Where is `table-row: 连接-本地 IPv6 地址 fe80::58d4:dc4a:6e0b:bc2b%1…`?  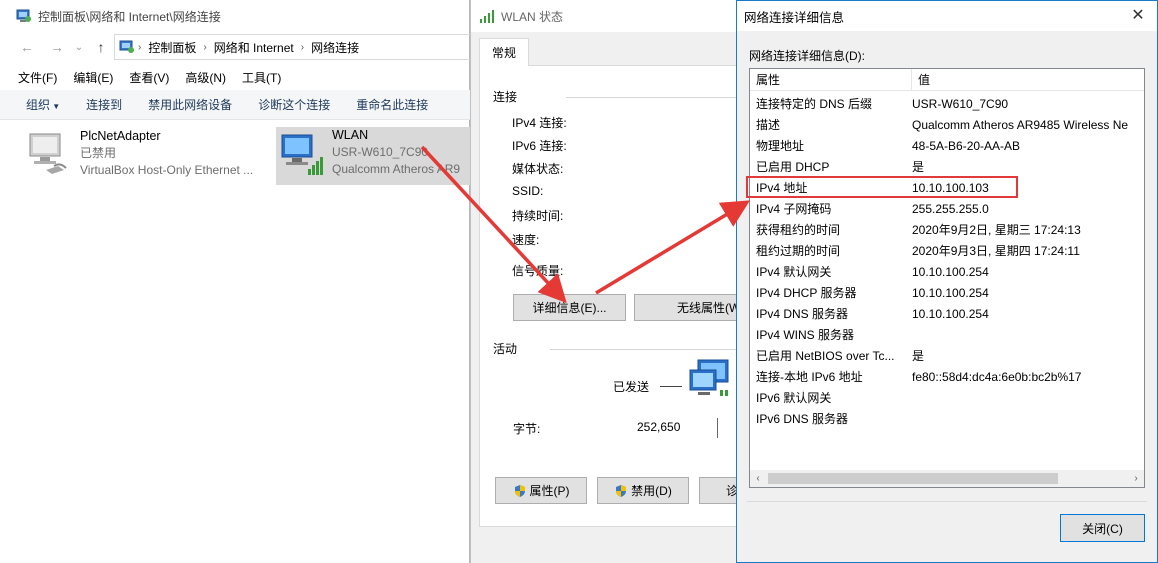 table-row: 连接-本地 IPv6 地址 fe80::58d4:dc4a:6e0b:bc2b%1… is located at coordinates (947, 376).